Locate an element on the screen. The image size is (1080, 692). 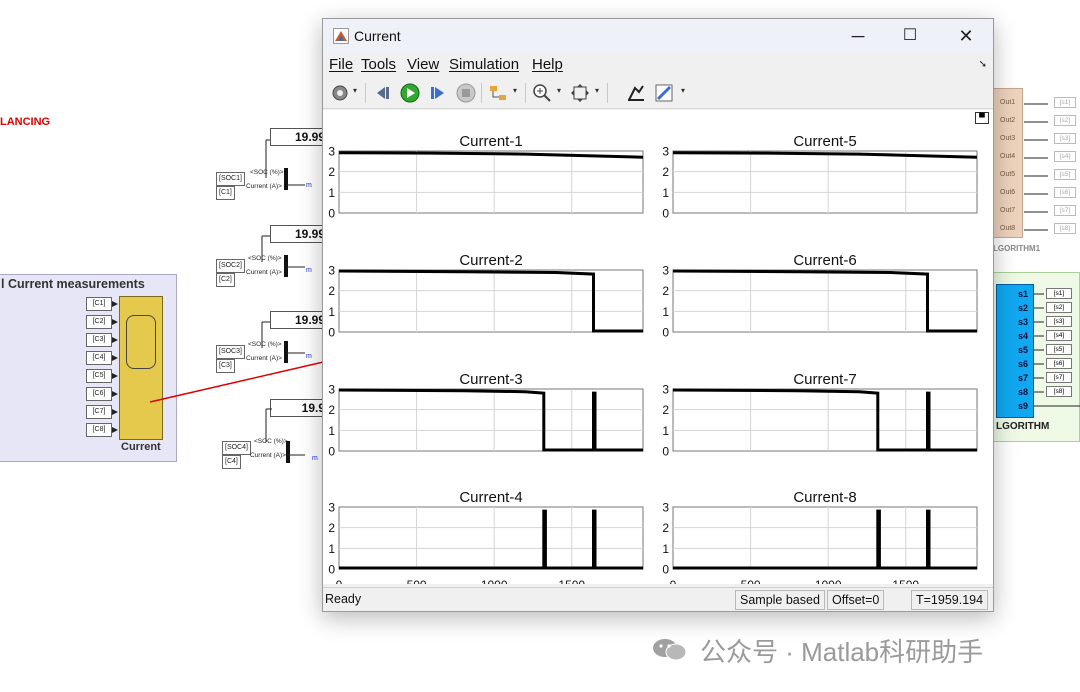
step-forward-icon is located at coordinates (438, 93).